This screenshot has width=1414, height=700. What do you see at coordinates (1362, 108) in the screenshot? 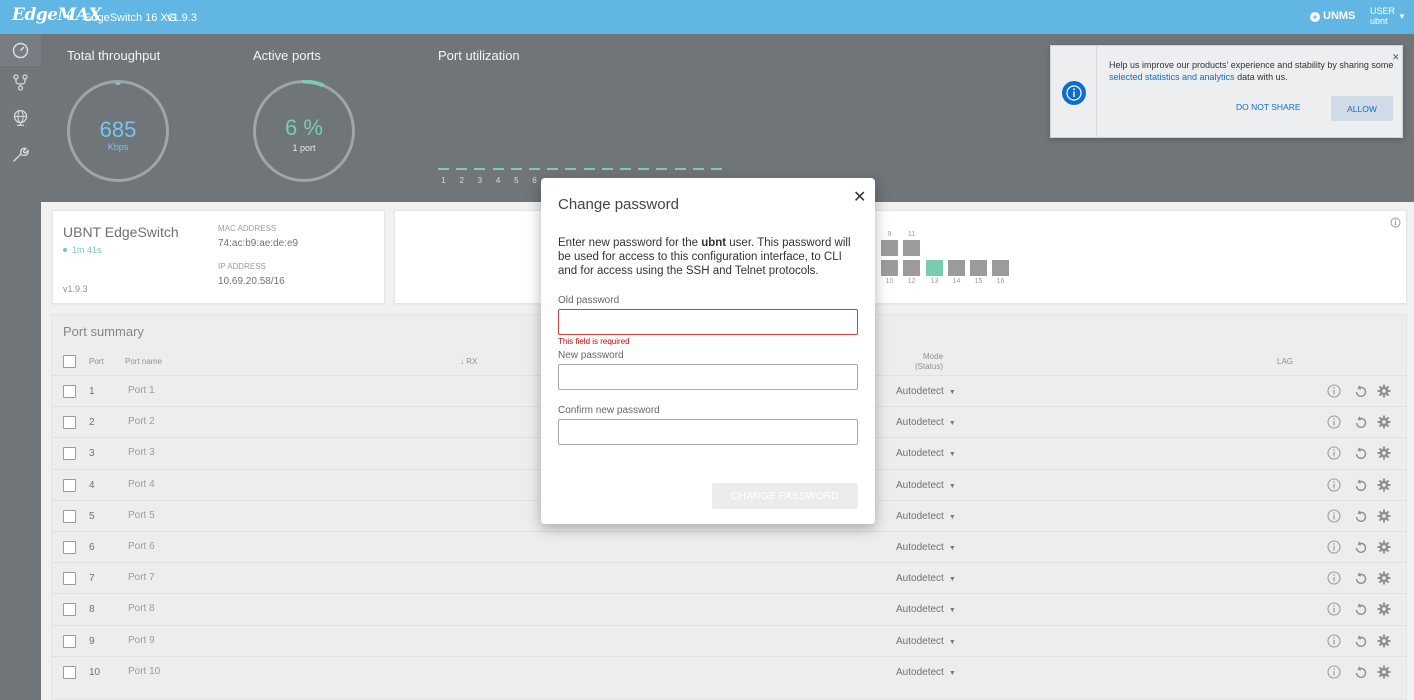
I see `allow-button: ALLOW` at bounding box center [1362, 108].